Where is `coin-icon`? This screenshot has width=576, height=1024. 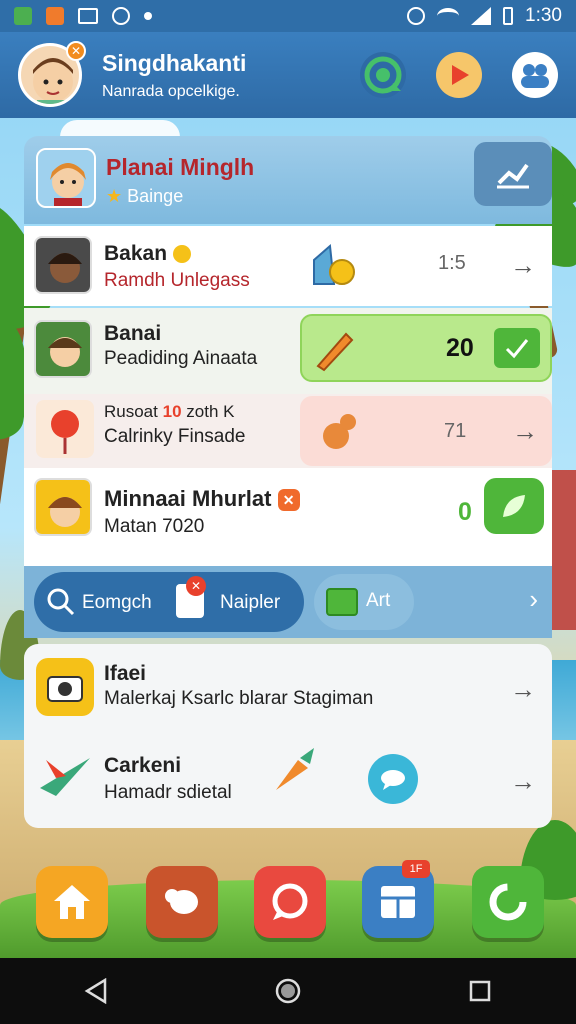
coin-icon is located at coordinates (181, 254).